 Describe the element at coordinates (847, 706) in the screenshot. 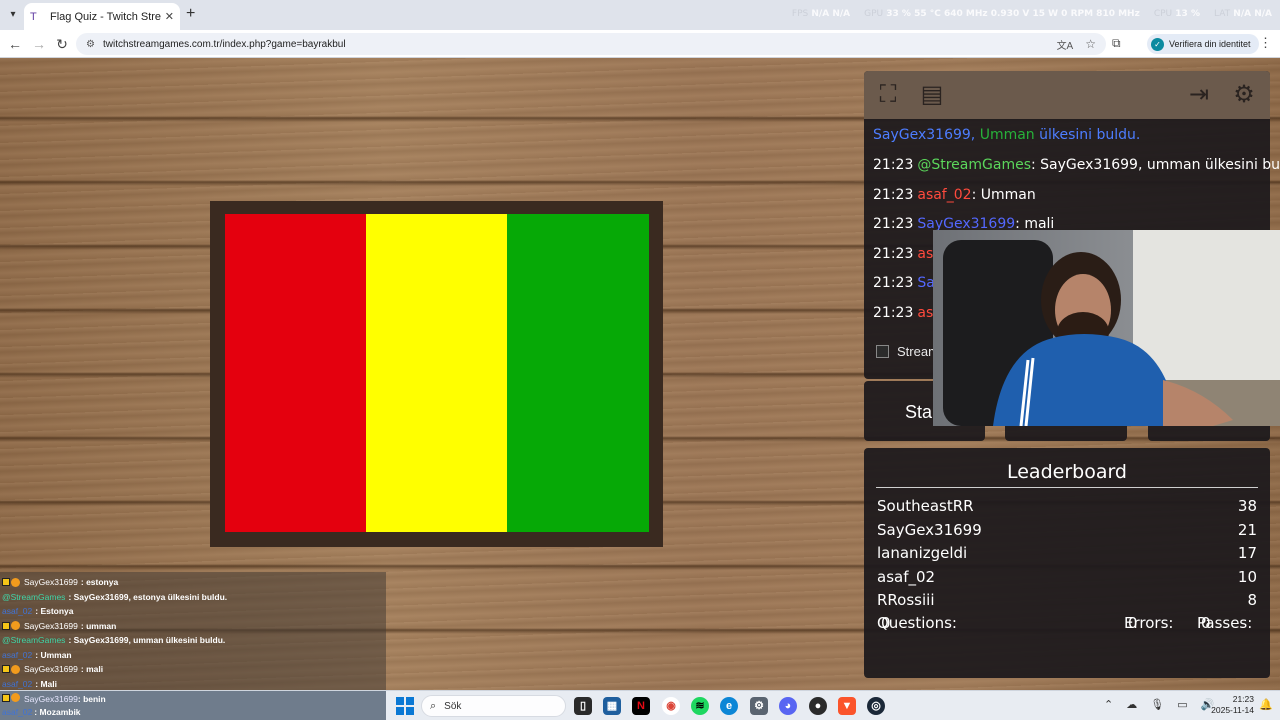

I see `brave-icon: ▼` at that location.